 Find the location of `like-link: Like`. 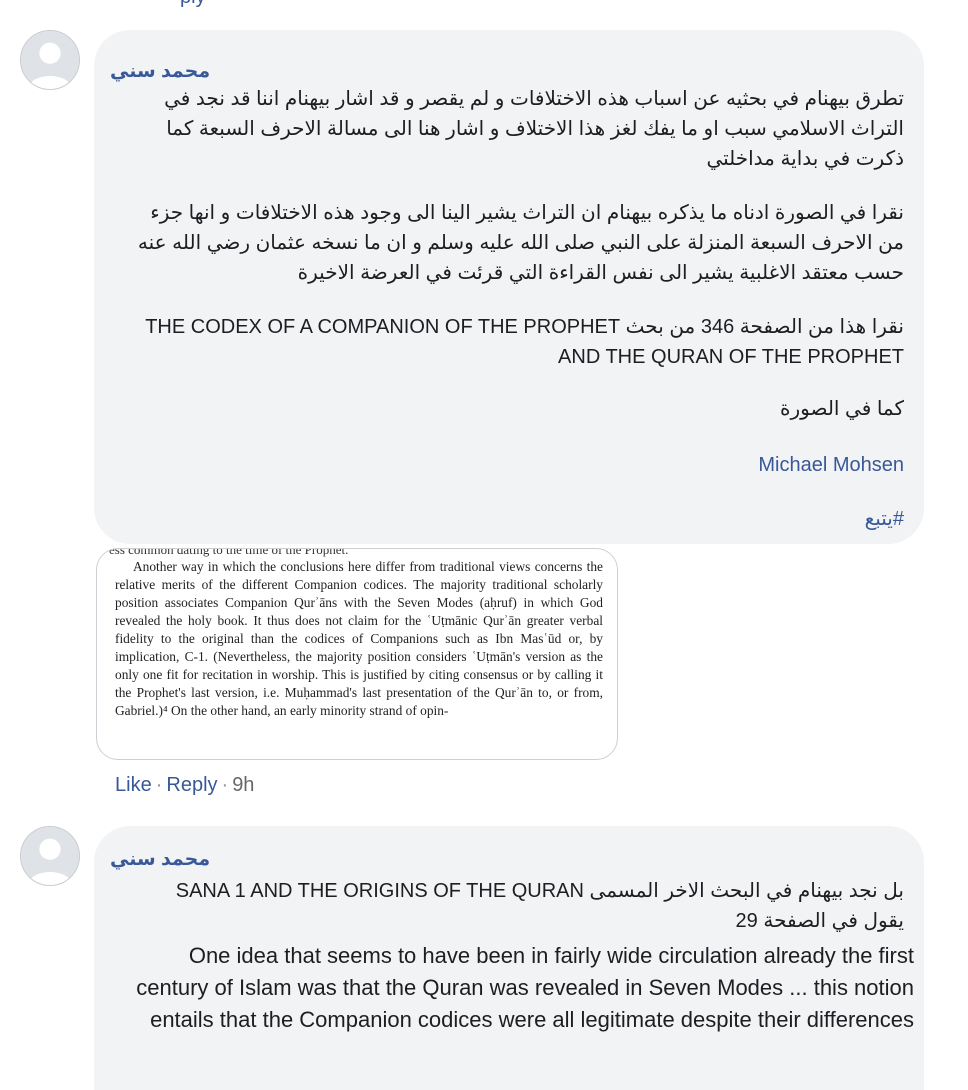

like-link: Like is located at coordinates (133, 785).